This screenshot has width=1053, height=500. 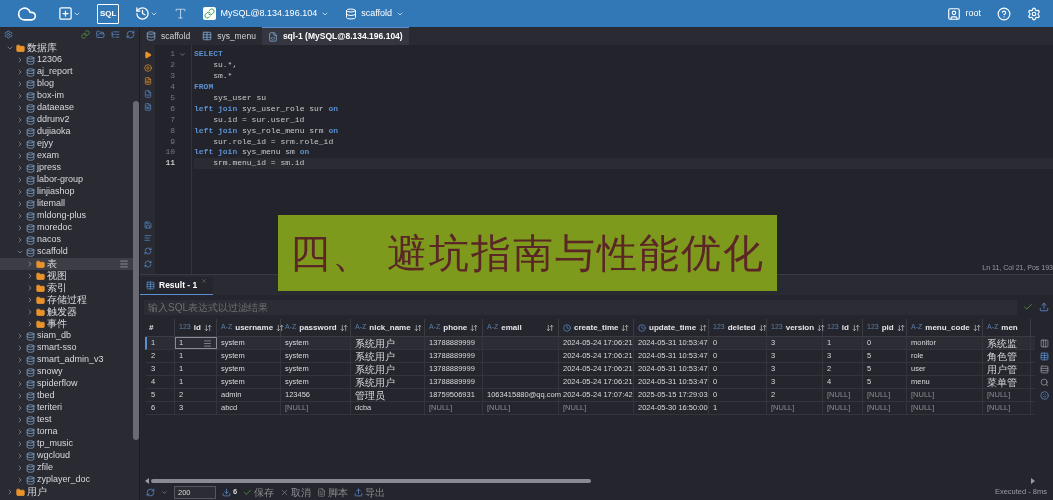 I want to click on fold-icon, so click(x=182, y=54).